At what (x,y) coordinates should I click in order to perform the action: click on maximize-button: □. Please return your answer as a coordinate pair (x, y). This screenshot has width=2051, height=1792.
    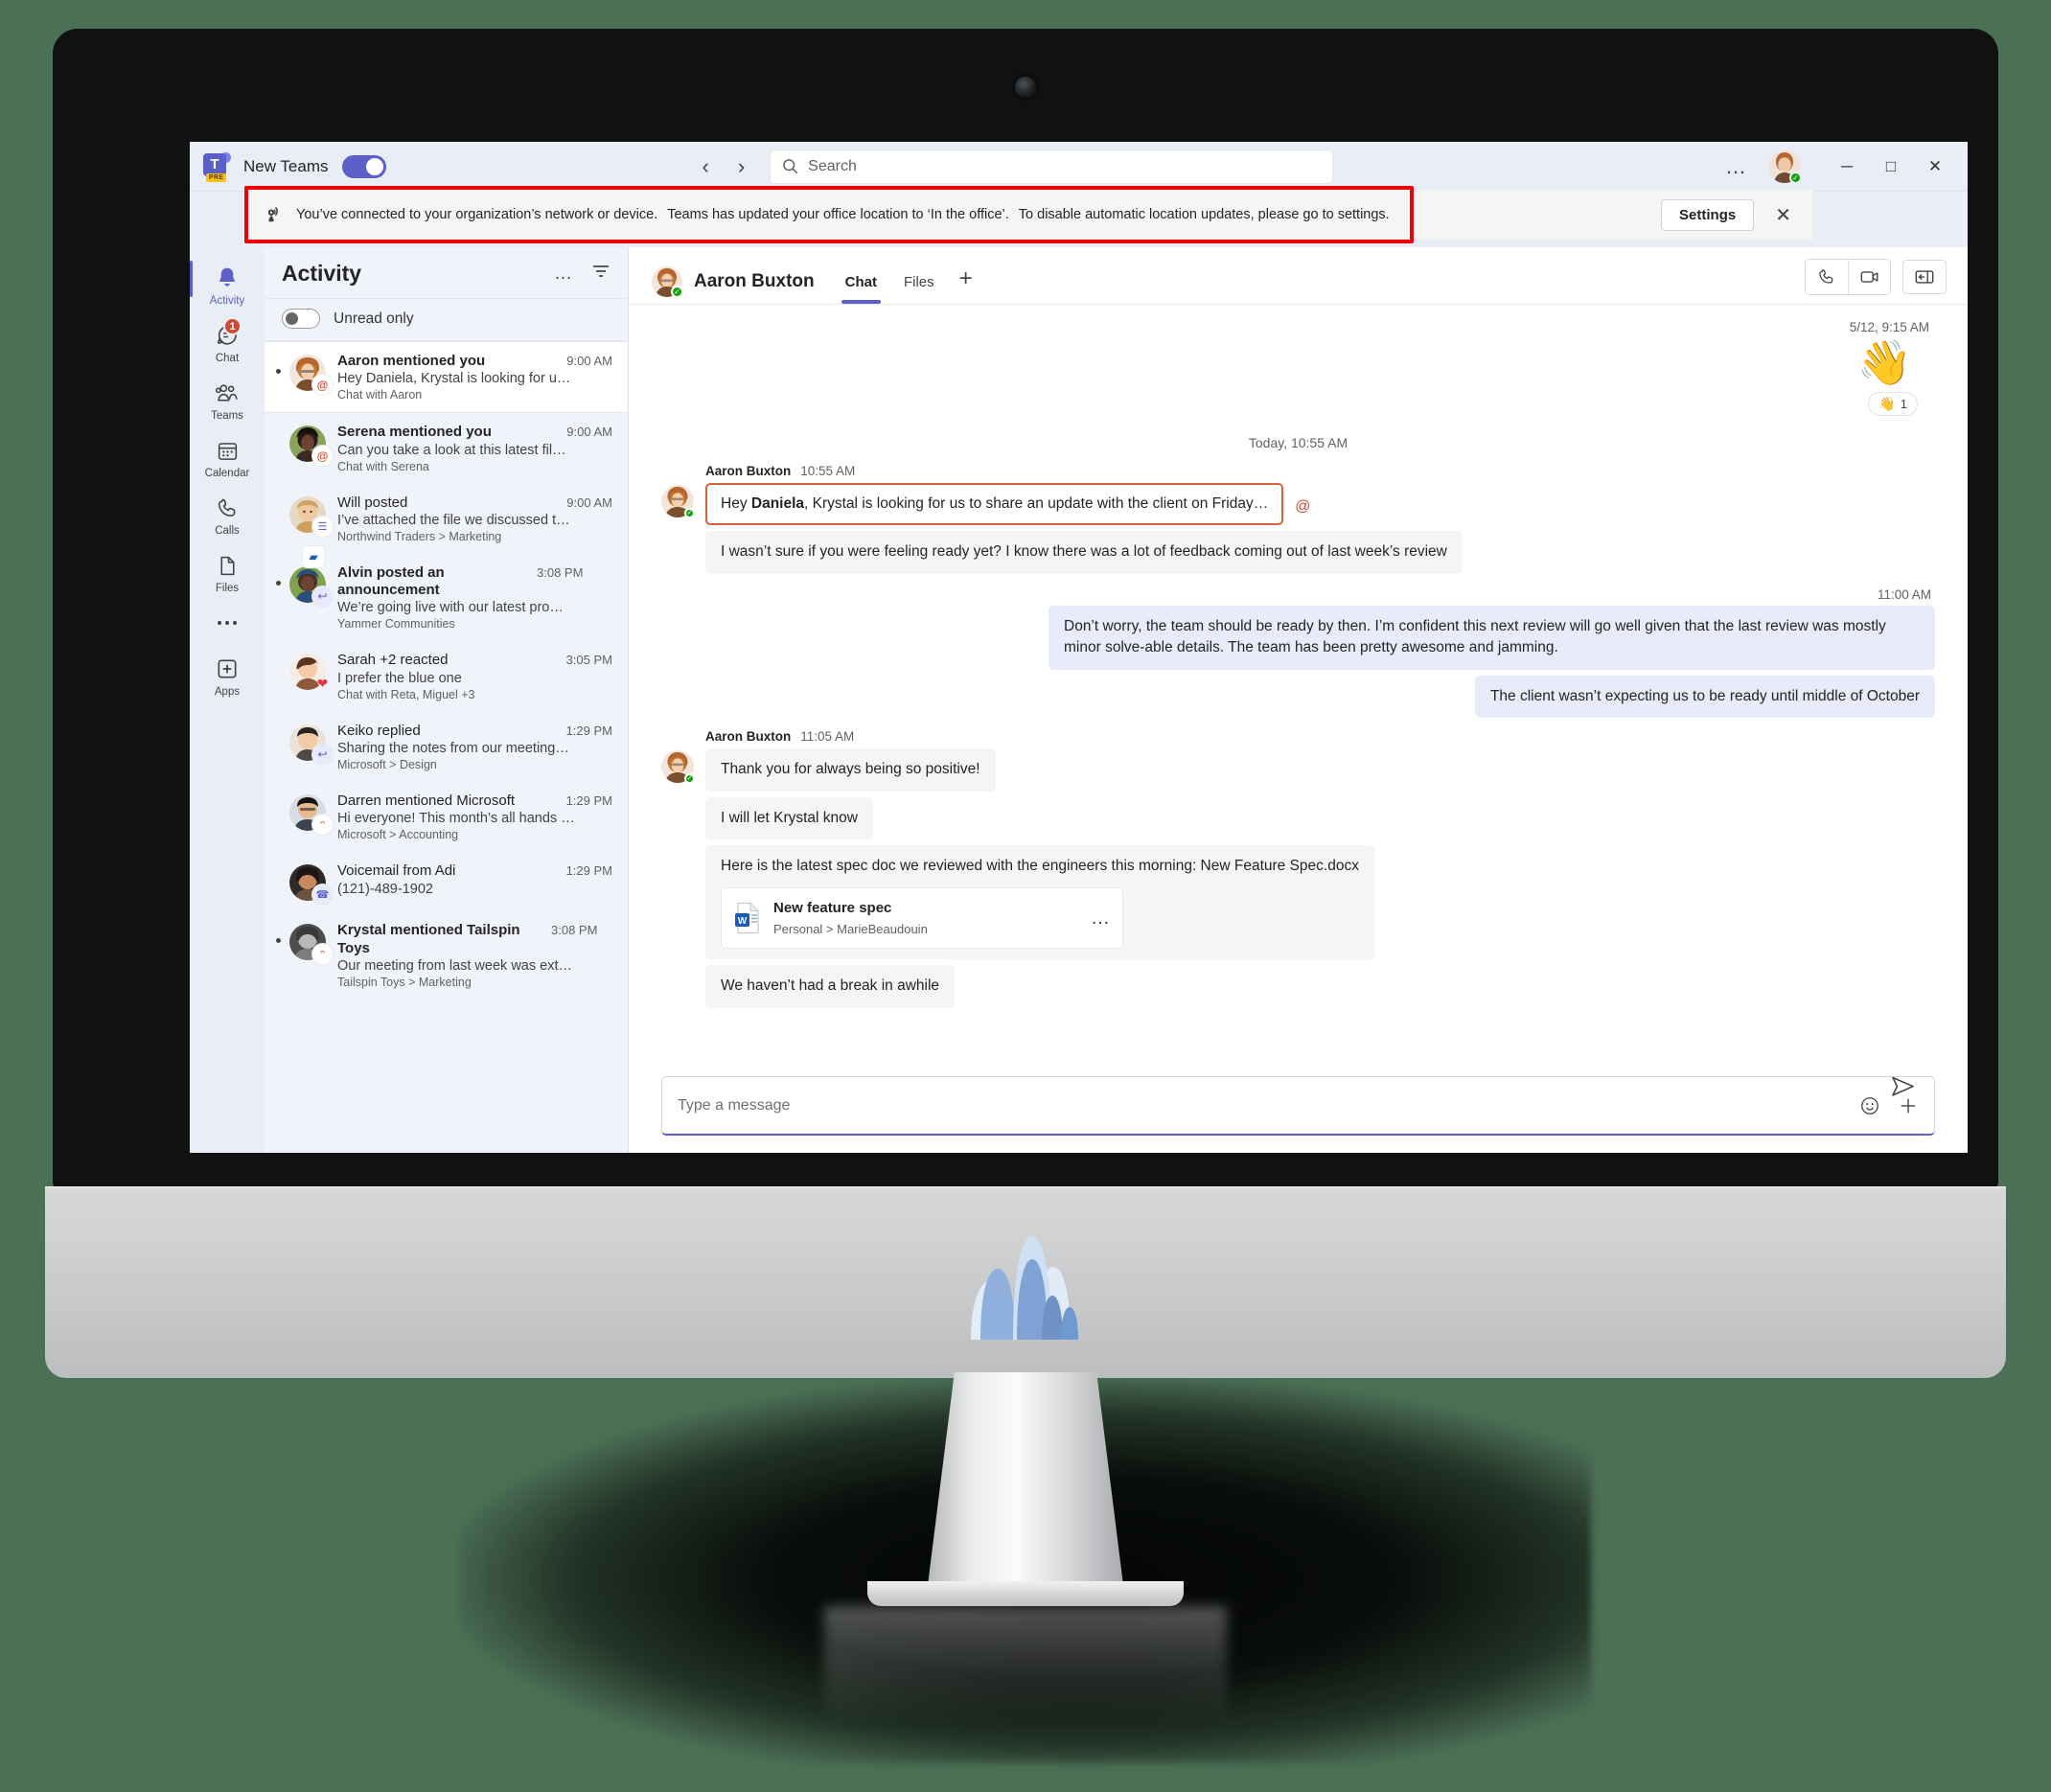
    Looking at the image, I should click on (1891, 166).